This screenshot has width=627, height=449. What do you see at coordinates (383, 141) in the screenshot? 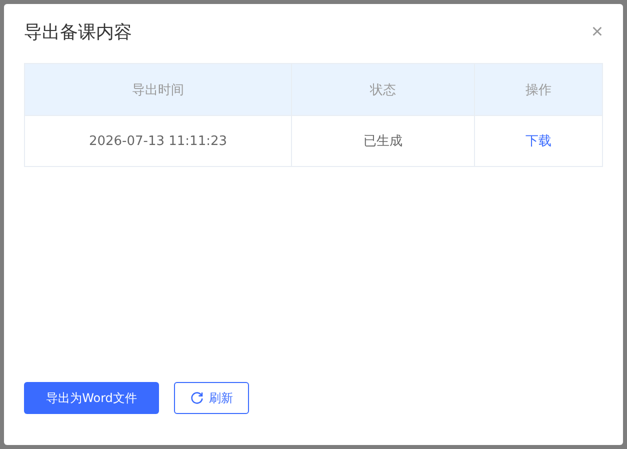
I see `table-cell: 已生成` at bounding box center [383, 141].